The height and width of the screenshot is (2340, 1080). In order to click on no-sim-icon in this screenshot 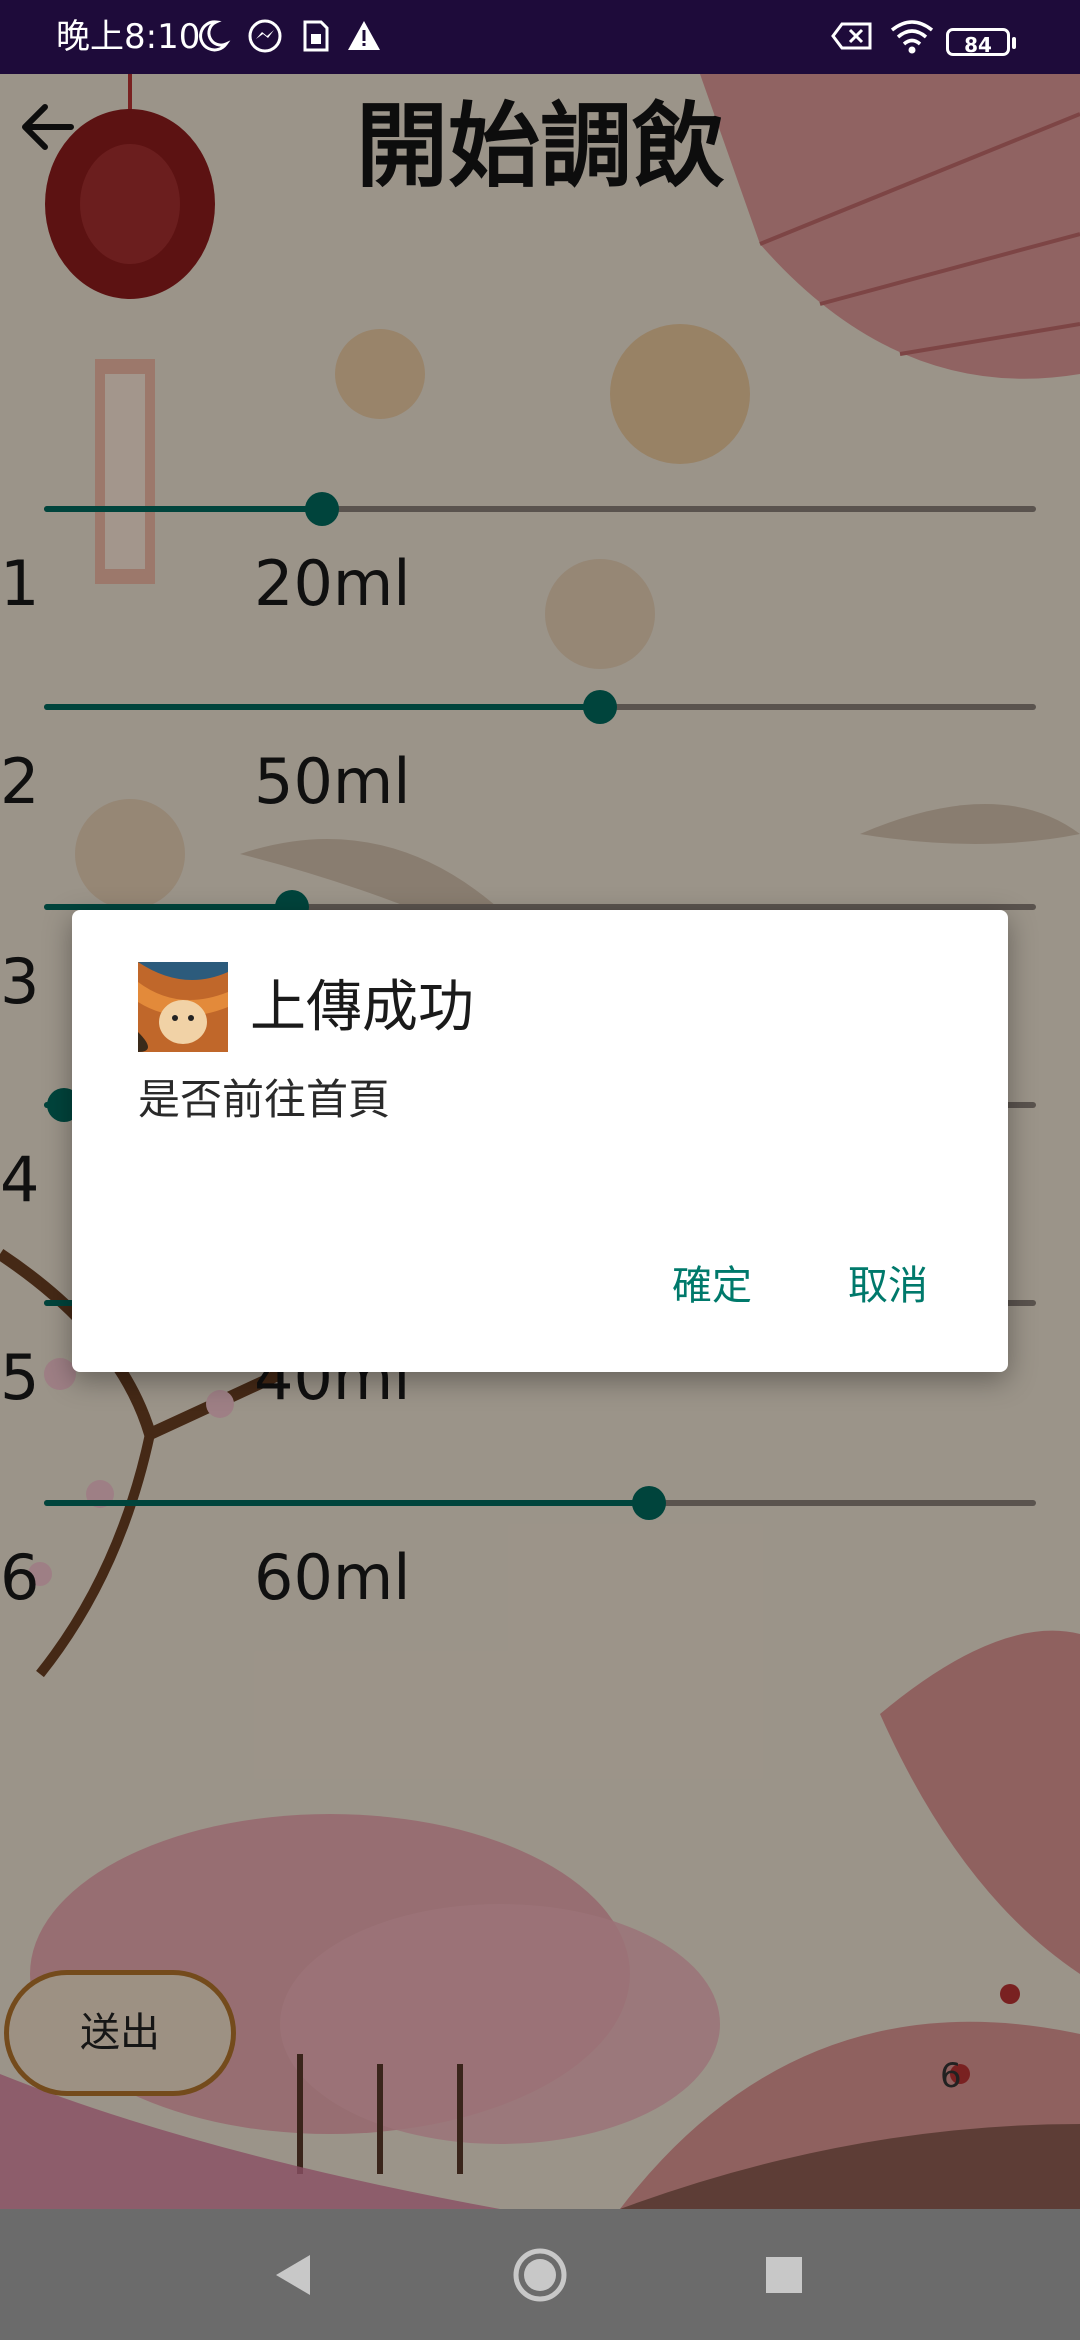, I will do `click(851, 36)`.